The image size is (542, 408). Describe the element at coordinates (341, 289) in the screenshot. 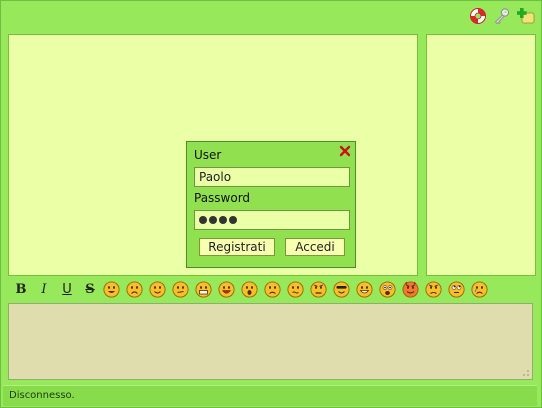

I see `cool-smiley-icon` at that location.